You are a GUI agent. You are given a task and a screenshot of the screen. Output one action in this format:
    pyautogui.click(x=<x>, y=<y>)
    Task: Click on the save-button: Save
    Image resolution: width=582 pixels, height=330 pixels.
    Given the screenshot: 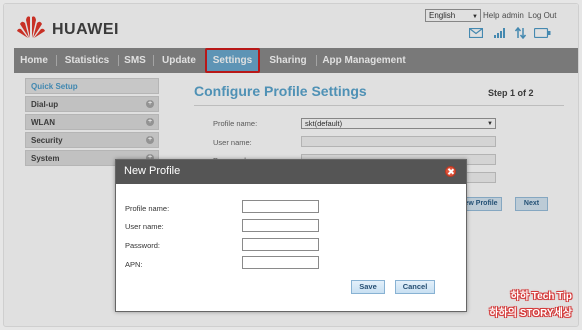 What is the action you would take?
    pyautogui.click(x=368, y=287)
    